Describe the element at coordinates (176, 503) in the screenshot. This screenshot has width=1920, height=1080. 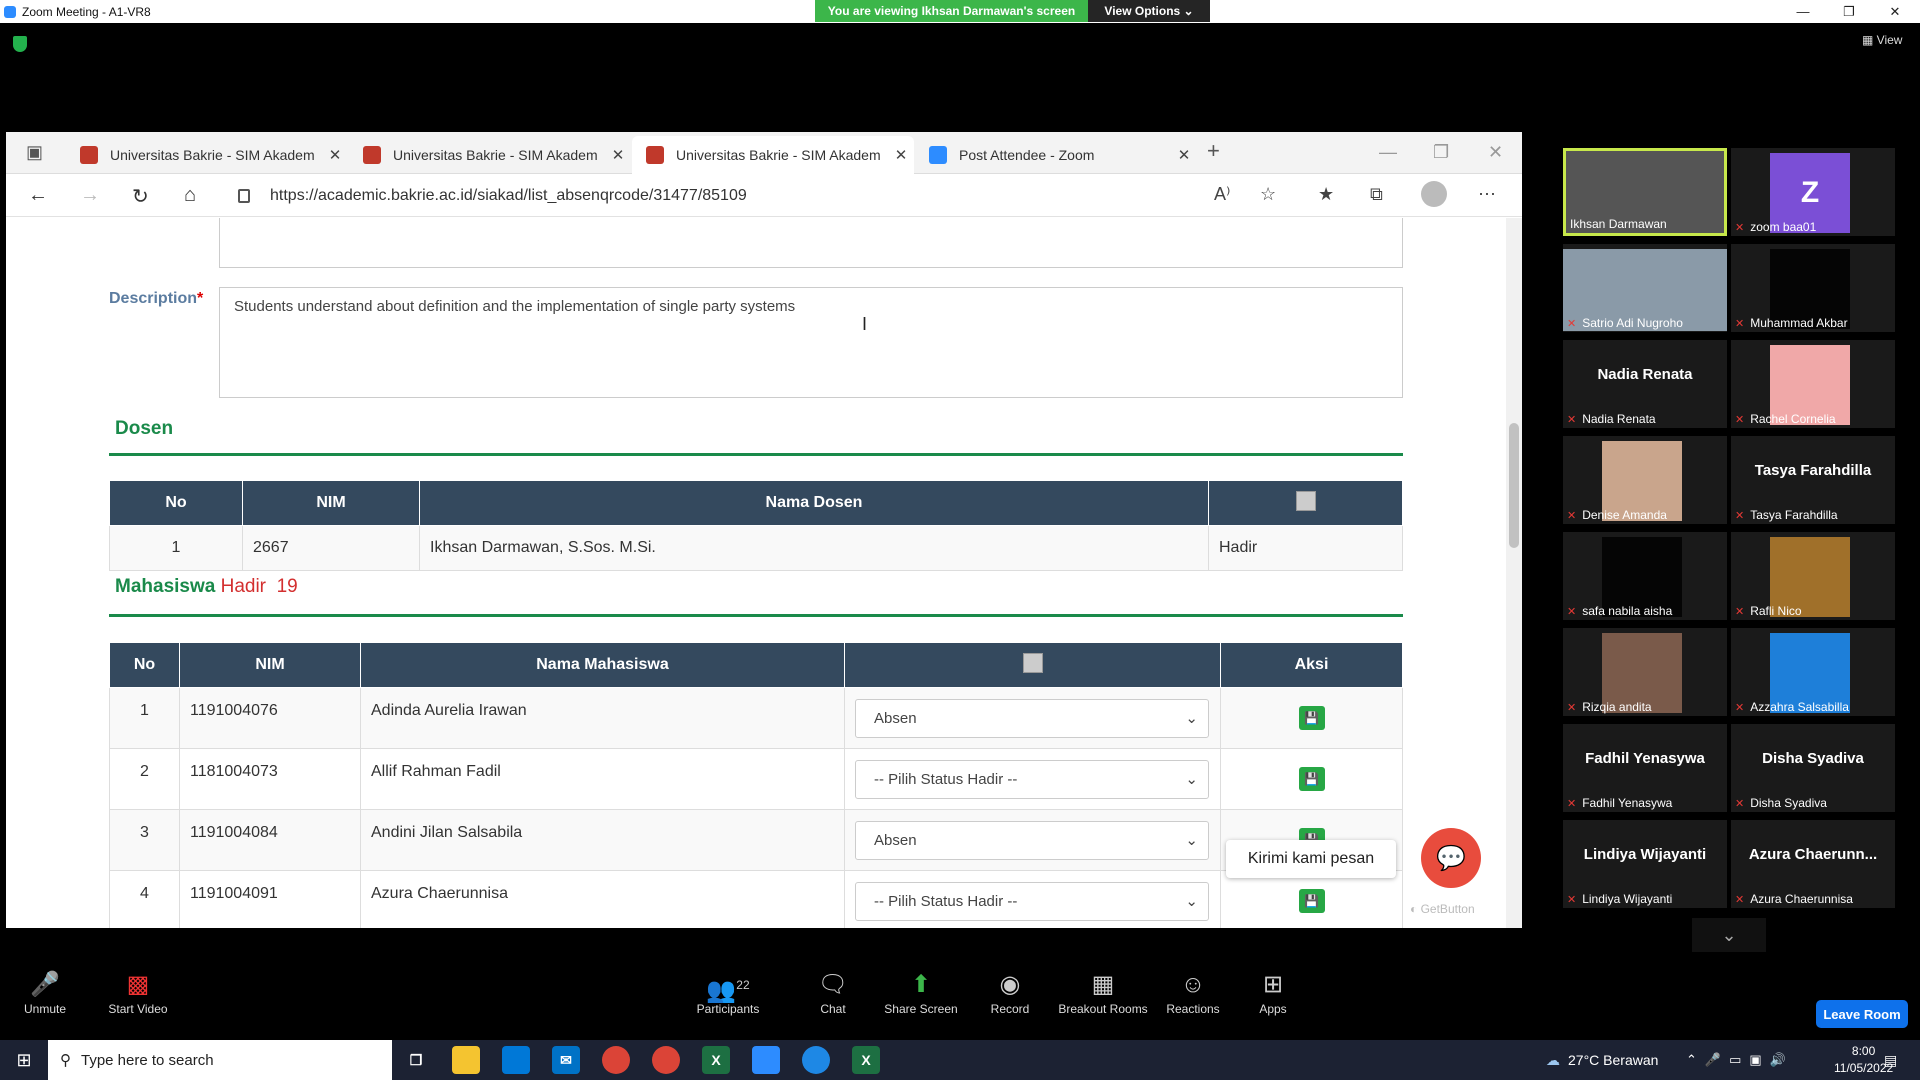
I see `col-no: No` at that location.